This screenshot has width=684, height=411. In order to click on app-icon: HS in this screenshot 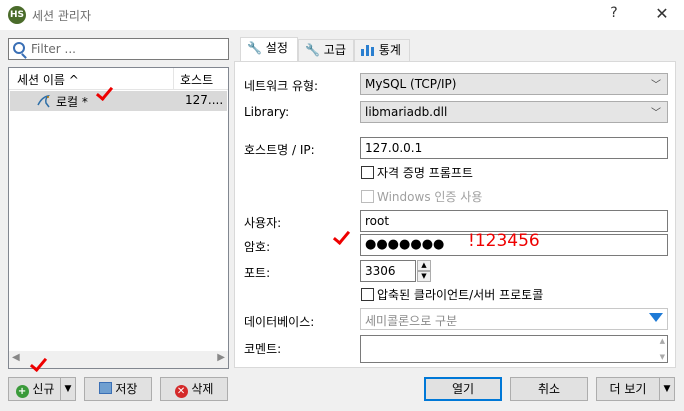, I will do `click(17, 15)`.